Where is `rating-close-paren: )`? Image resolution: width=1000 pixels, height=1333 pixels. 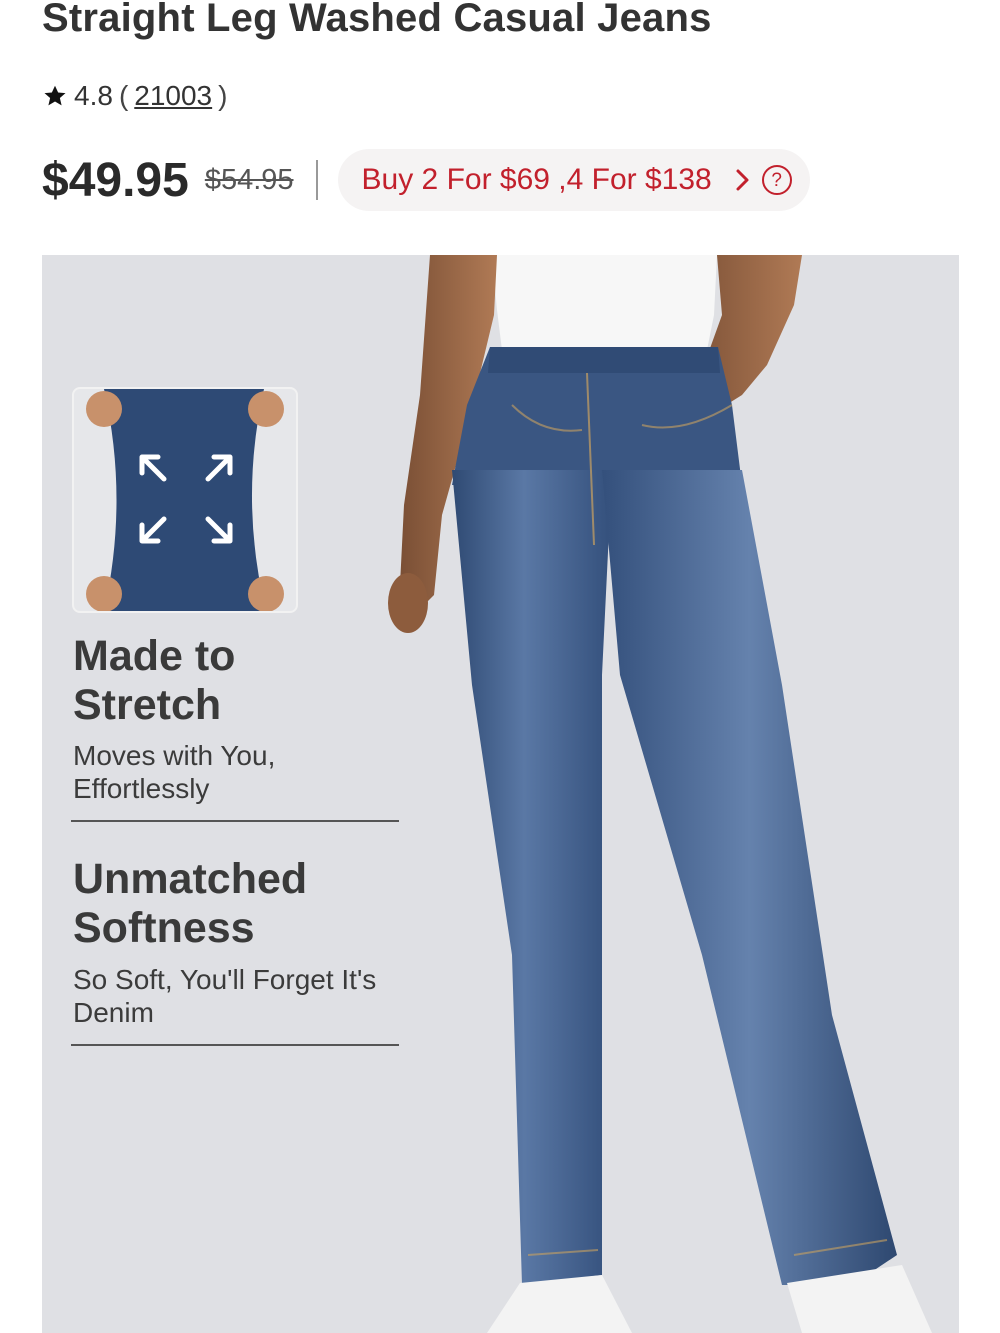 rating-close-paren: ) is located at coordinates (223, 95).